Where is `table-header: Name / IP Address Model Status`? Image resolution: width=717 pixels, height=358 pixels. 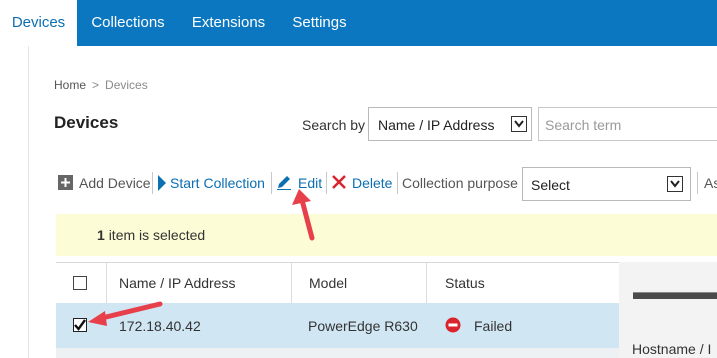 table-header: Name / IP Address Model Status is located at coordinates (337, 283).